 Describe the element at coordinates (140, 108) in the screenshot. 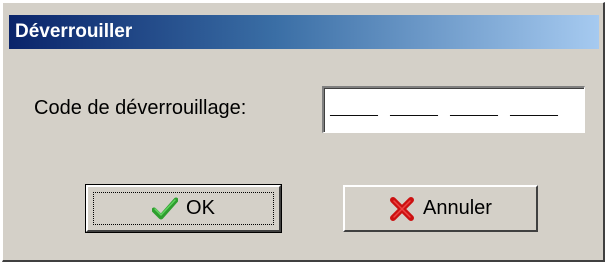

I see `unlock-code-label: Code de déverrouillage:` at that location.